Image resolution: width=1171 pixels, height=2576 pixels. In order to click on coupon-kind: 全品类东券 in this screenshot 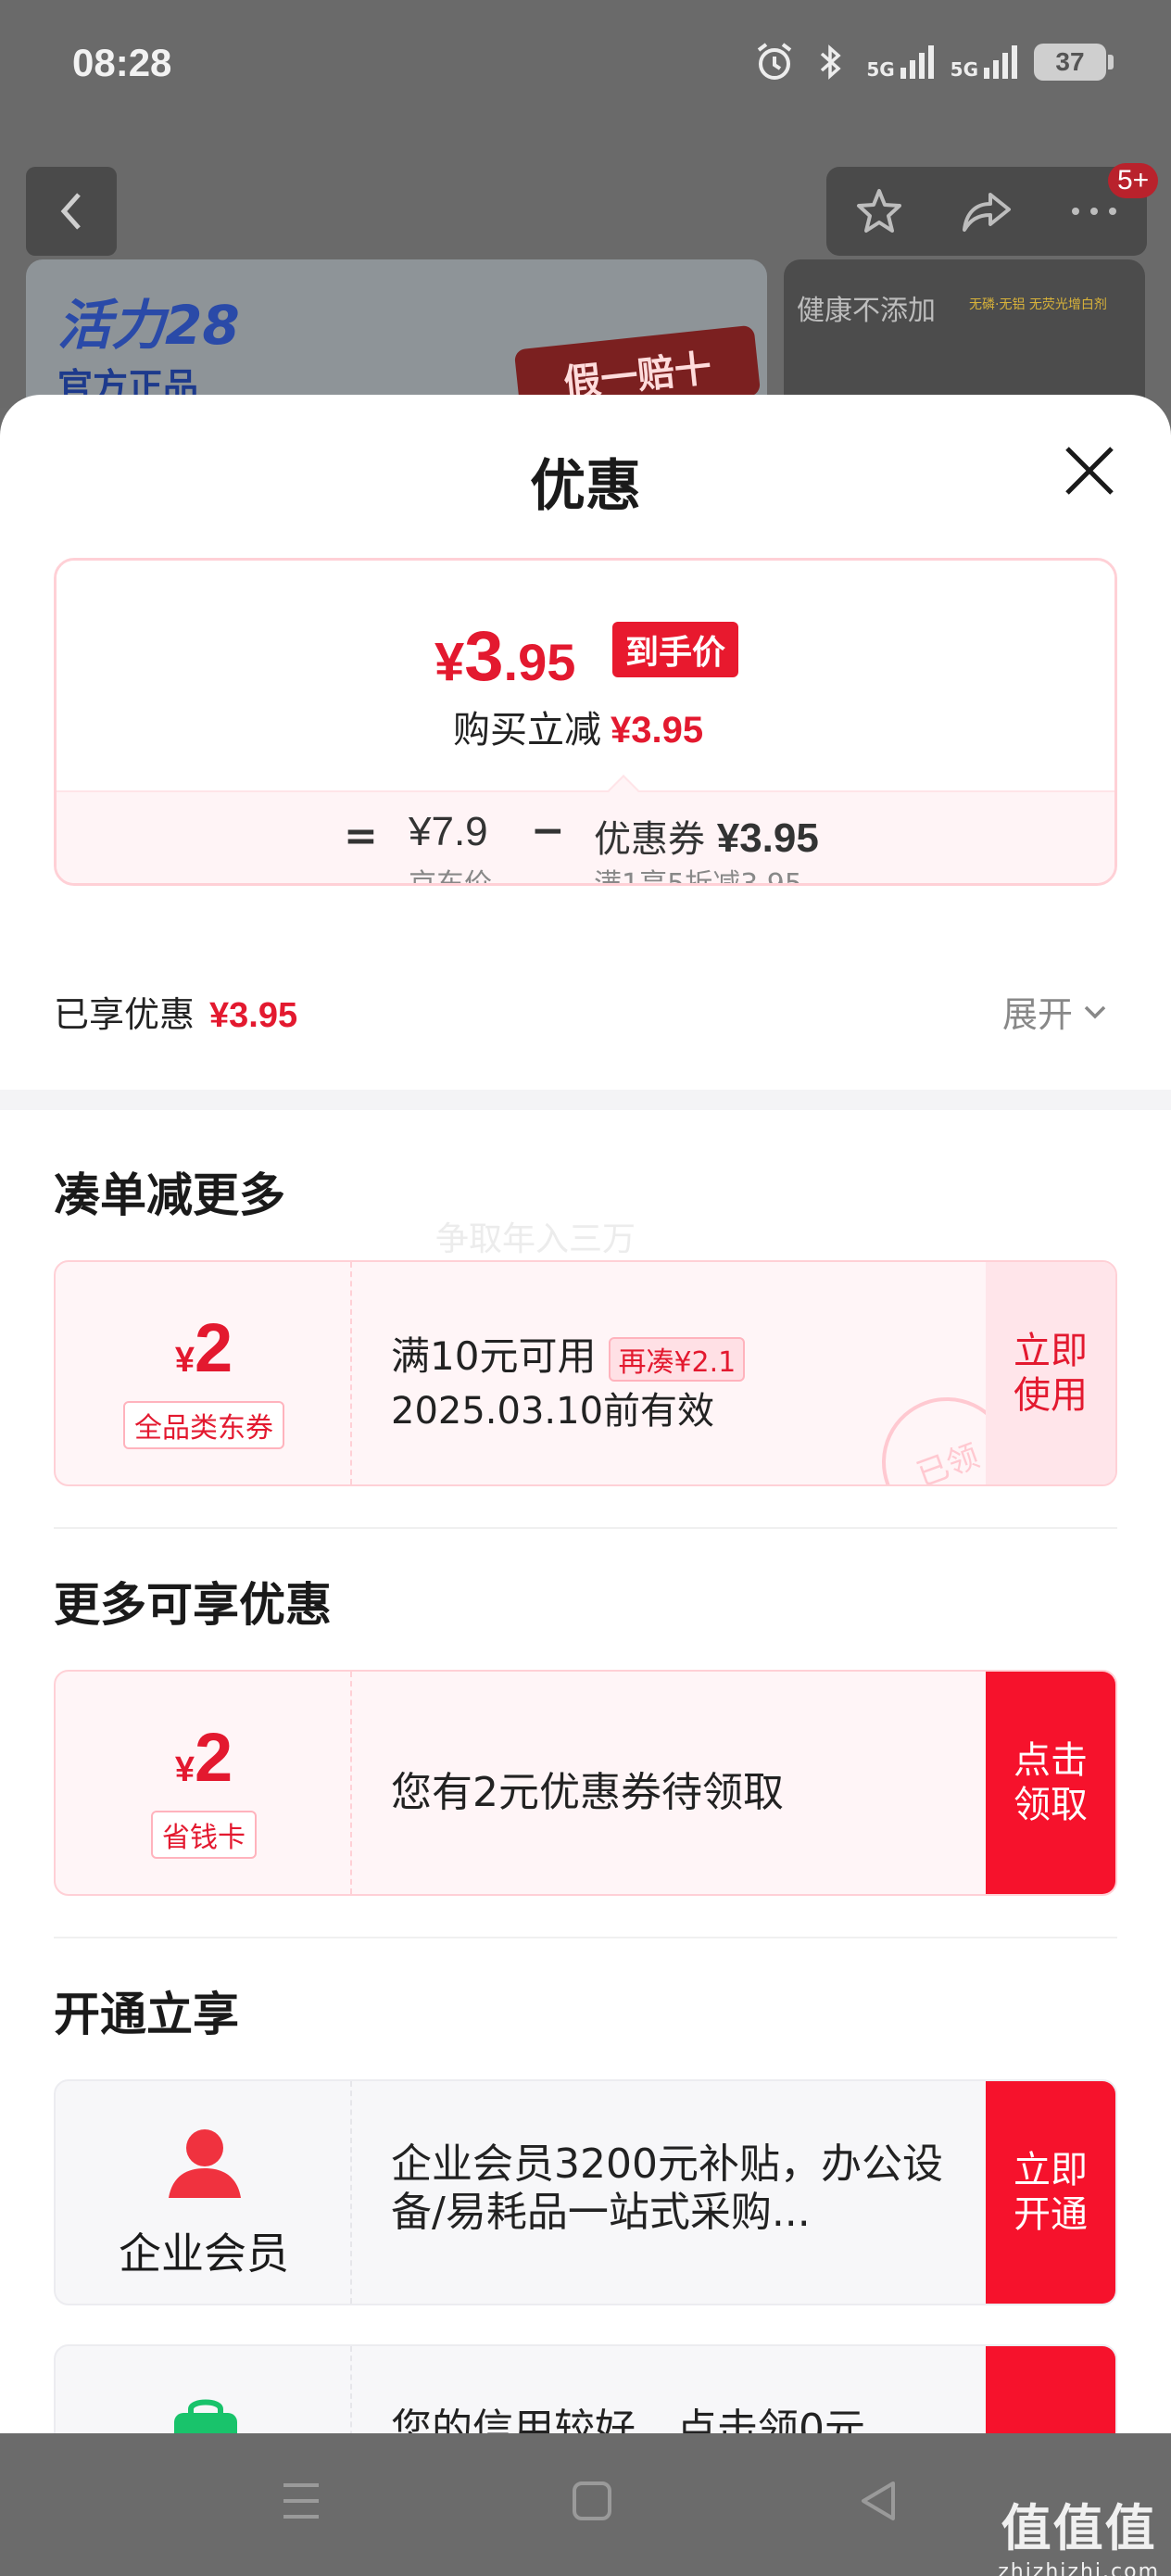, I will do `click(204, 1425)`.